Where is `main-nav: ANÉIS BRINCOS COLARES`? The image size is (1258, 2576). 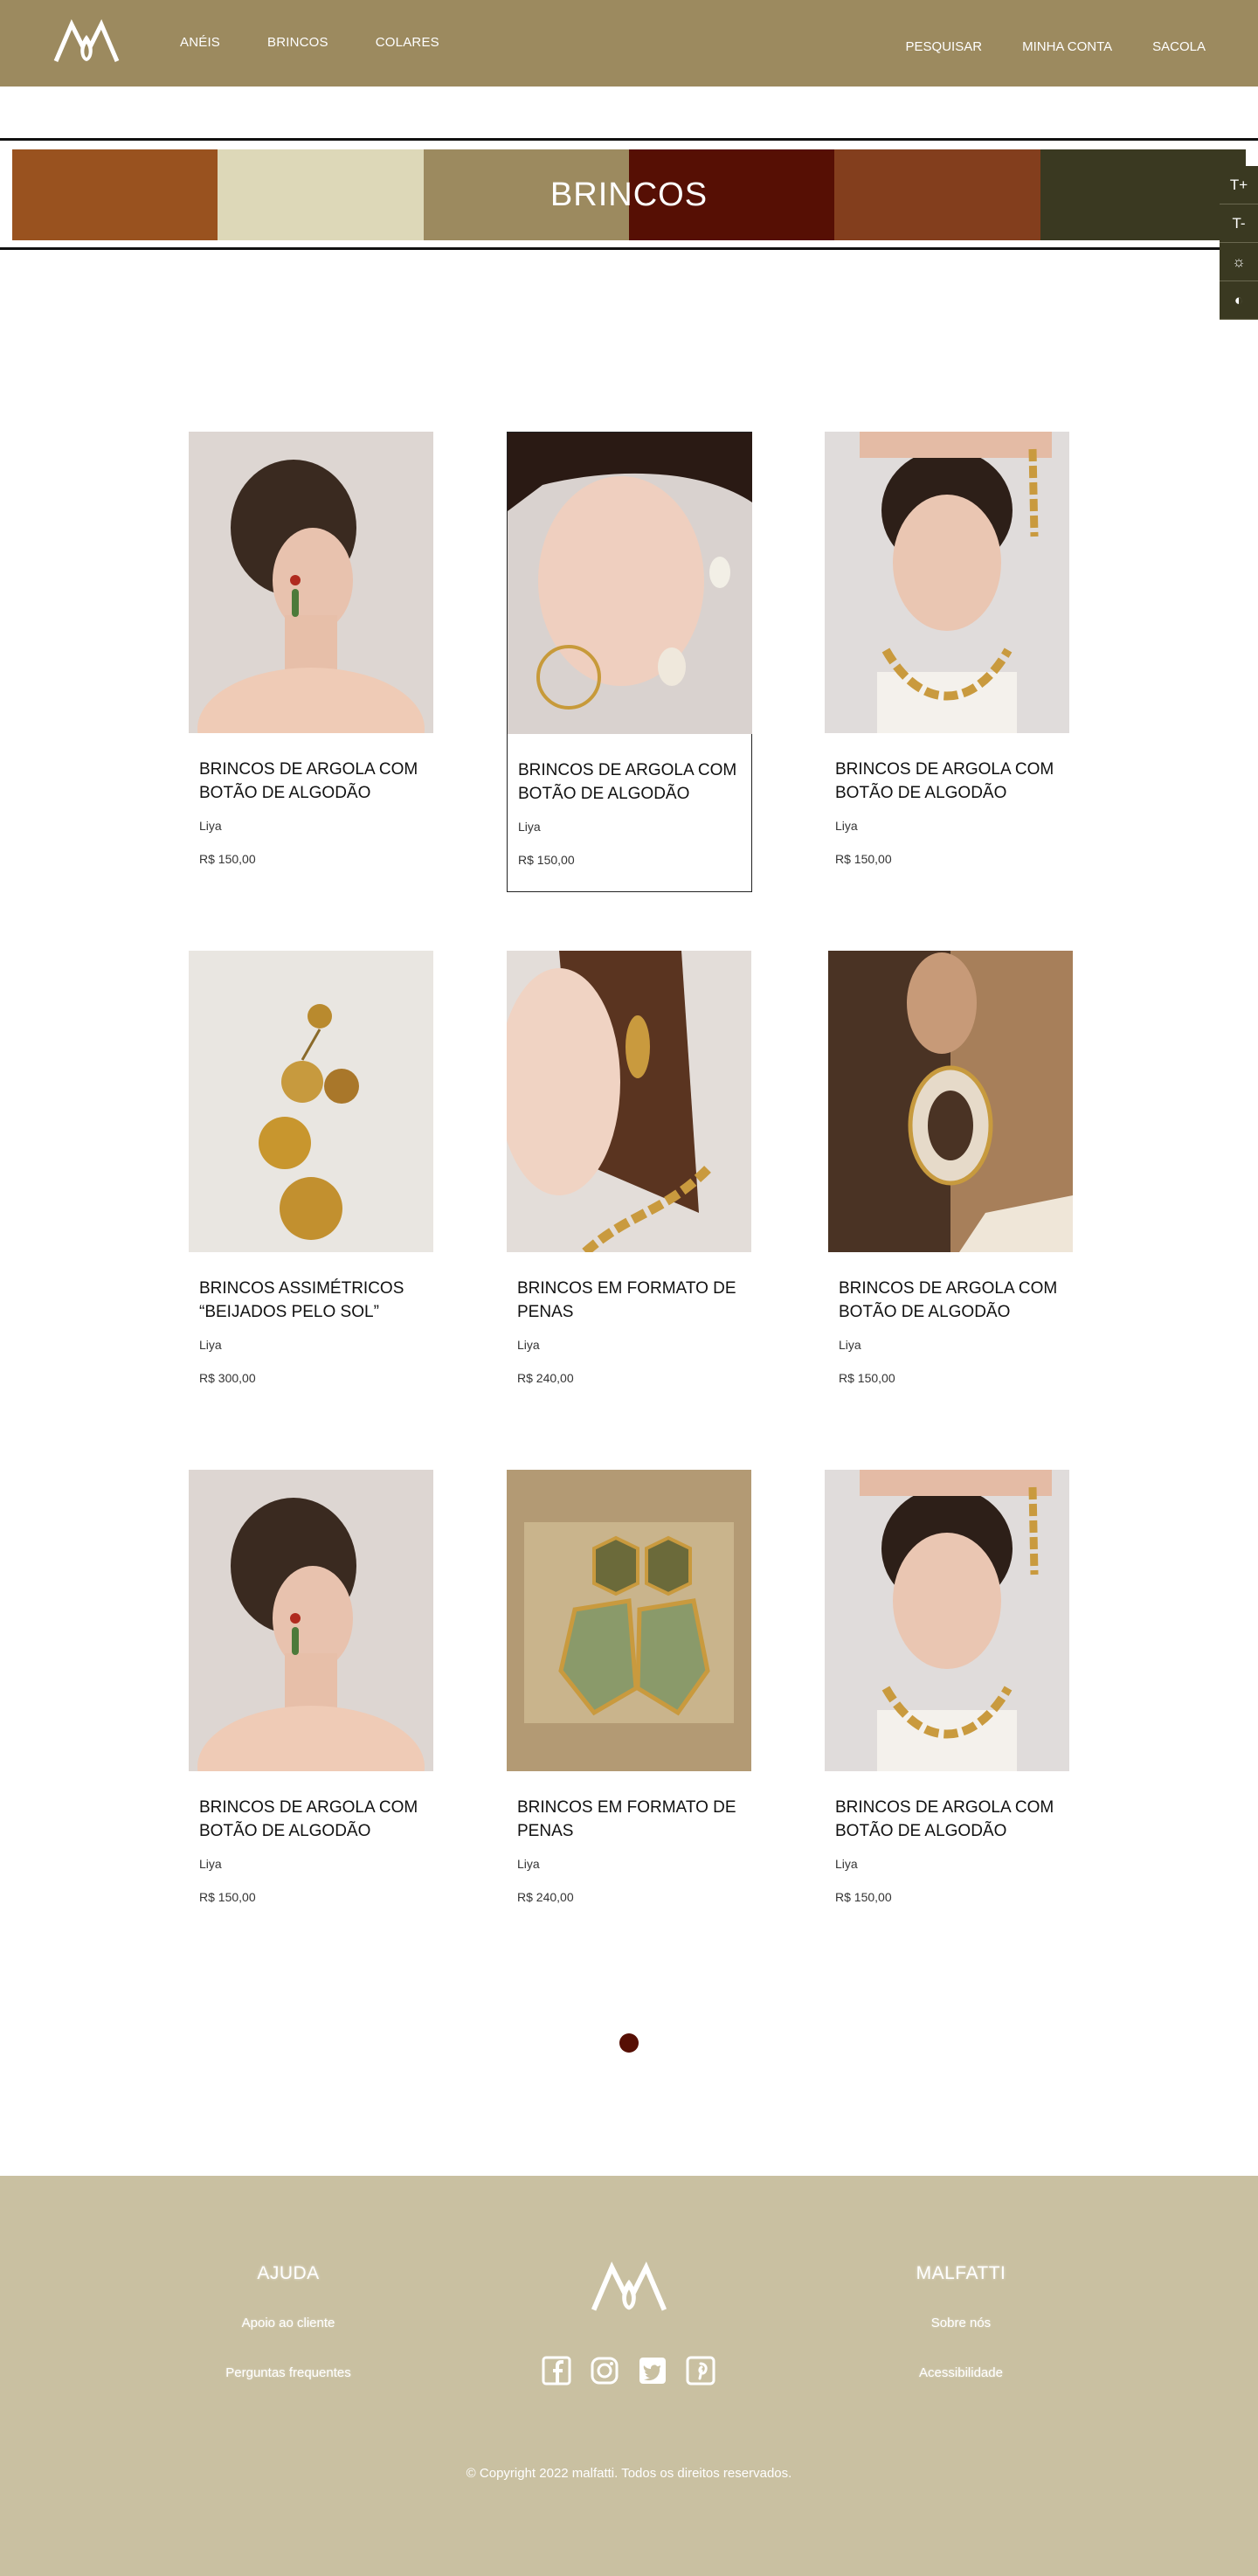
main-nav: ANÉIS BRINCOS COLARES is located at coordinates (333, 42).